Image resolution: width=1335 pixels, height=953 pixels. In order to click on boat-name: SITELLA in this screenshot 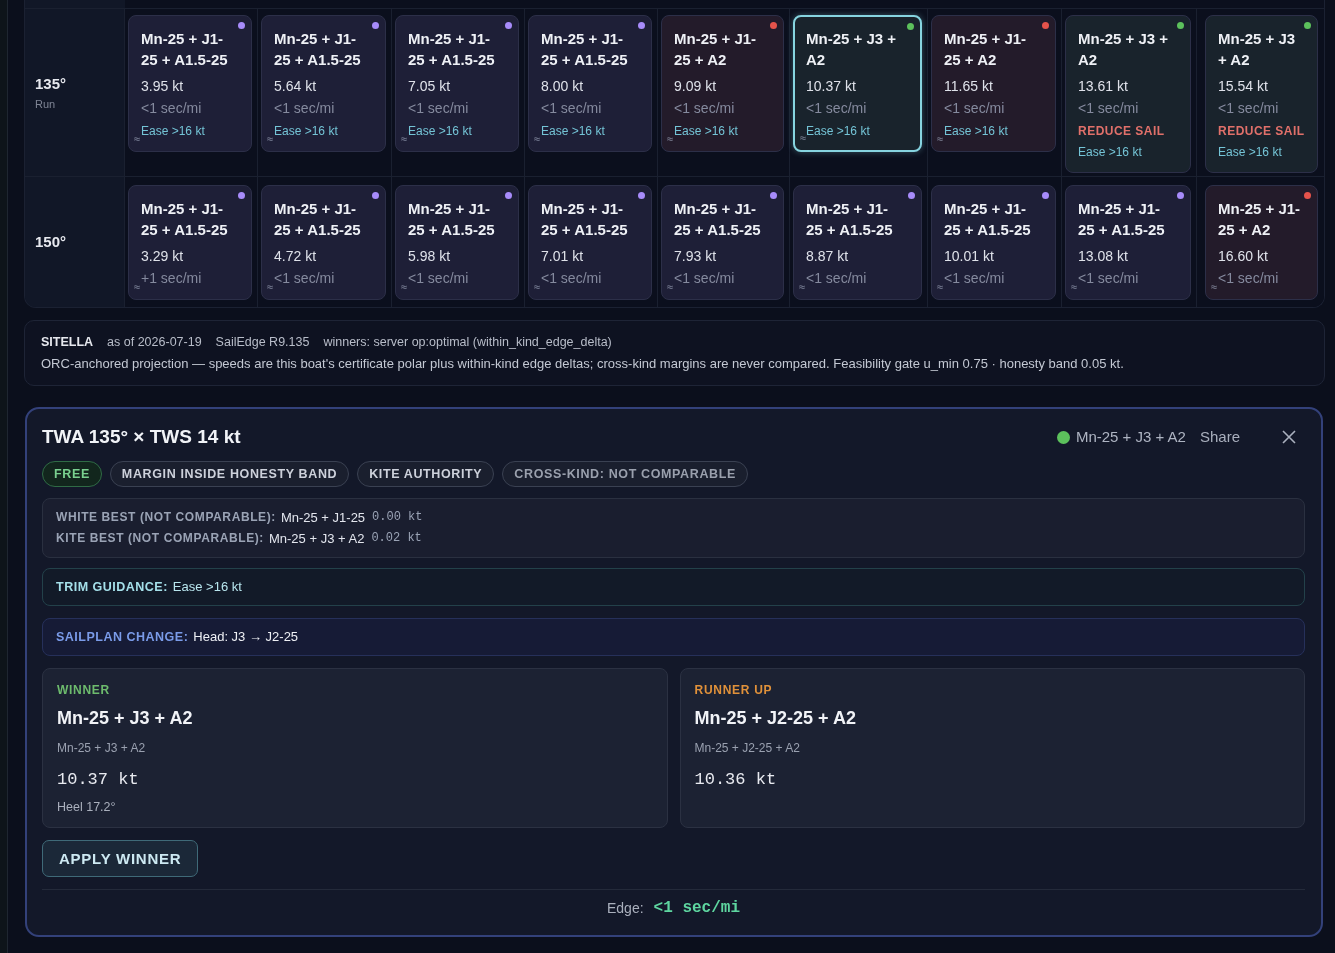, I will do `click(67, 342)`.